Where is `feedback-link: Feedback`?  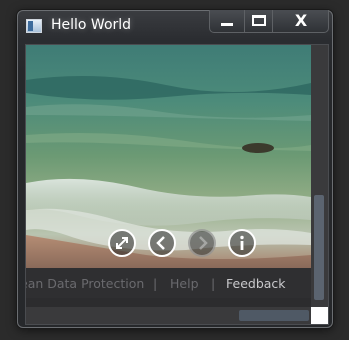 feedback-link: Feedback is located at coordinates (256, 283).